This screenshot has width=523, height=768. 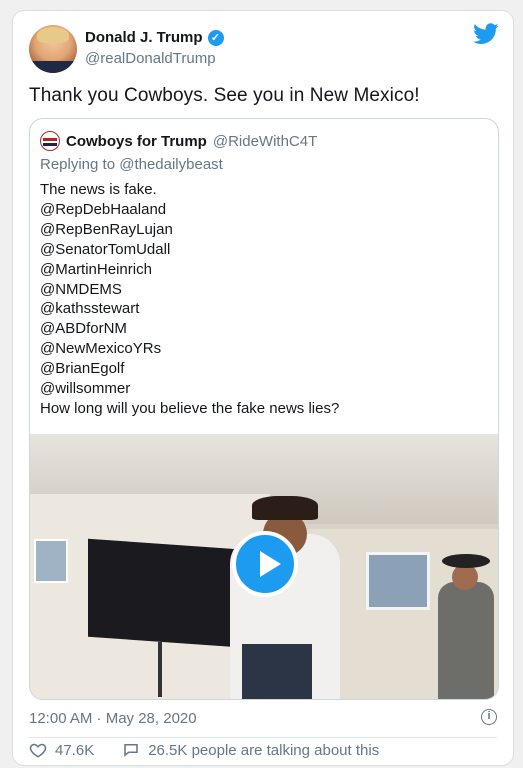 What do you see at coordinates (106, 229) in the screenshot?
I see `quoted-line: @RepBenRayLujan` at bounding box center [106, 229].